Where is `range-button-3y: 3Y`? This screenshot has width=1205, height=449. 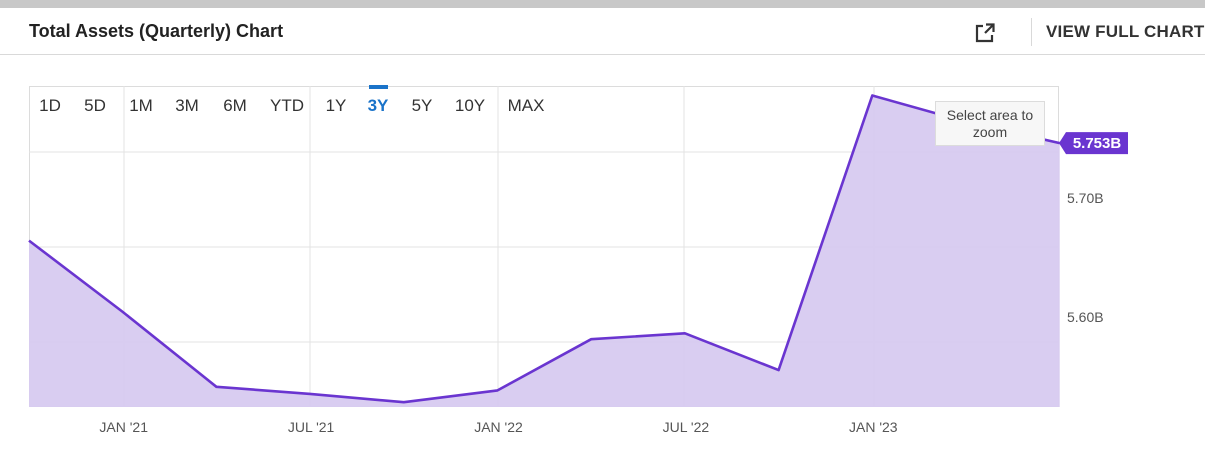
range-button-3y: 3Y is located at coordinates (378, 106).